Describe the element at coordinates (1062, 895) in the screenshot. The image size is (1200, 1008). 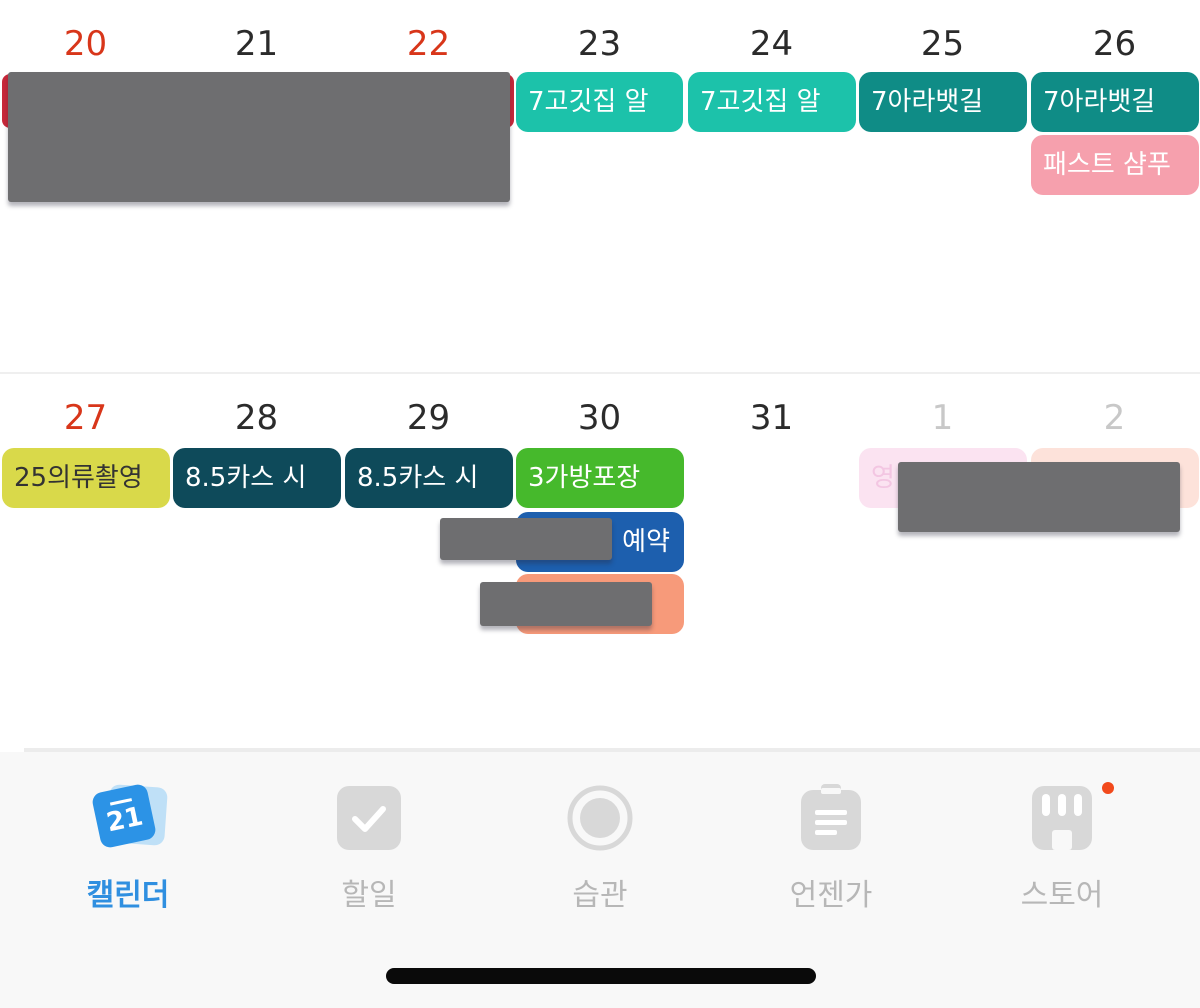
I see `tab-label: 스토어` at that location.